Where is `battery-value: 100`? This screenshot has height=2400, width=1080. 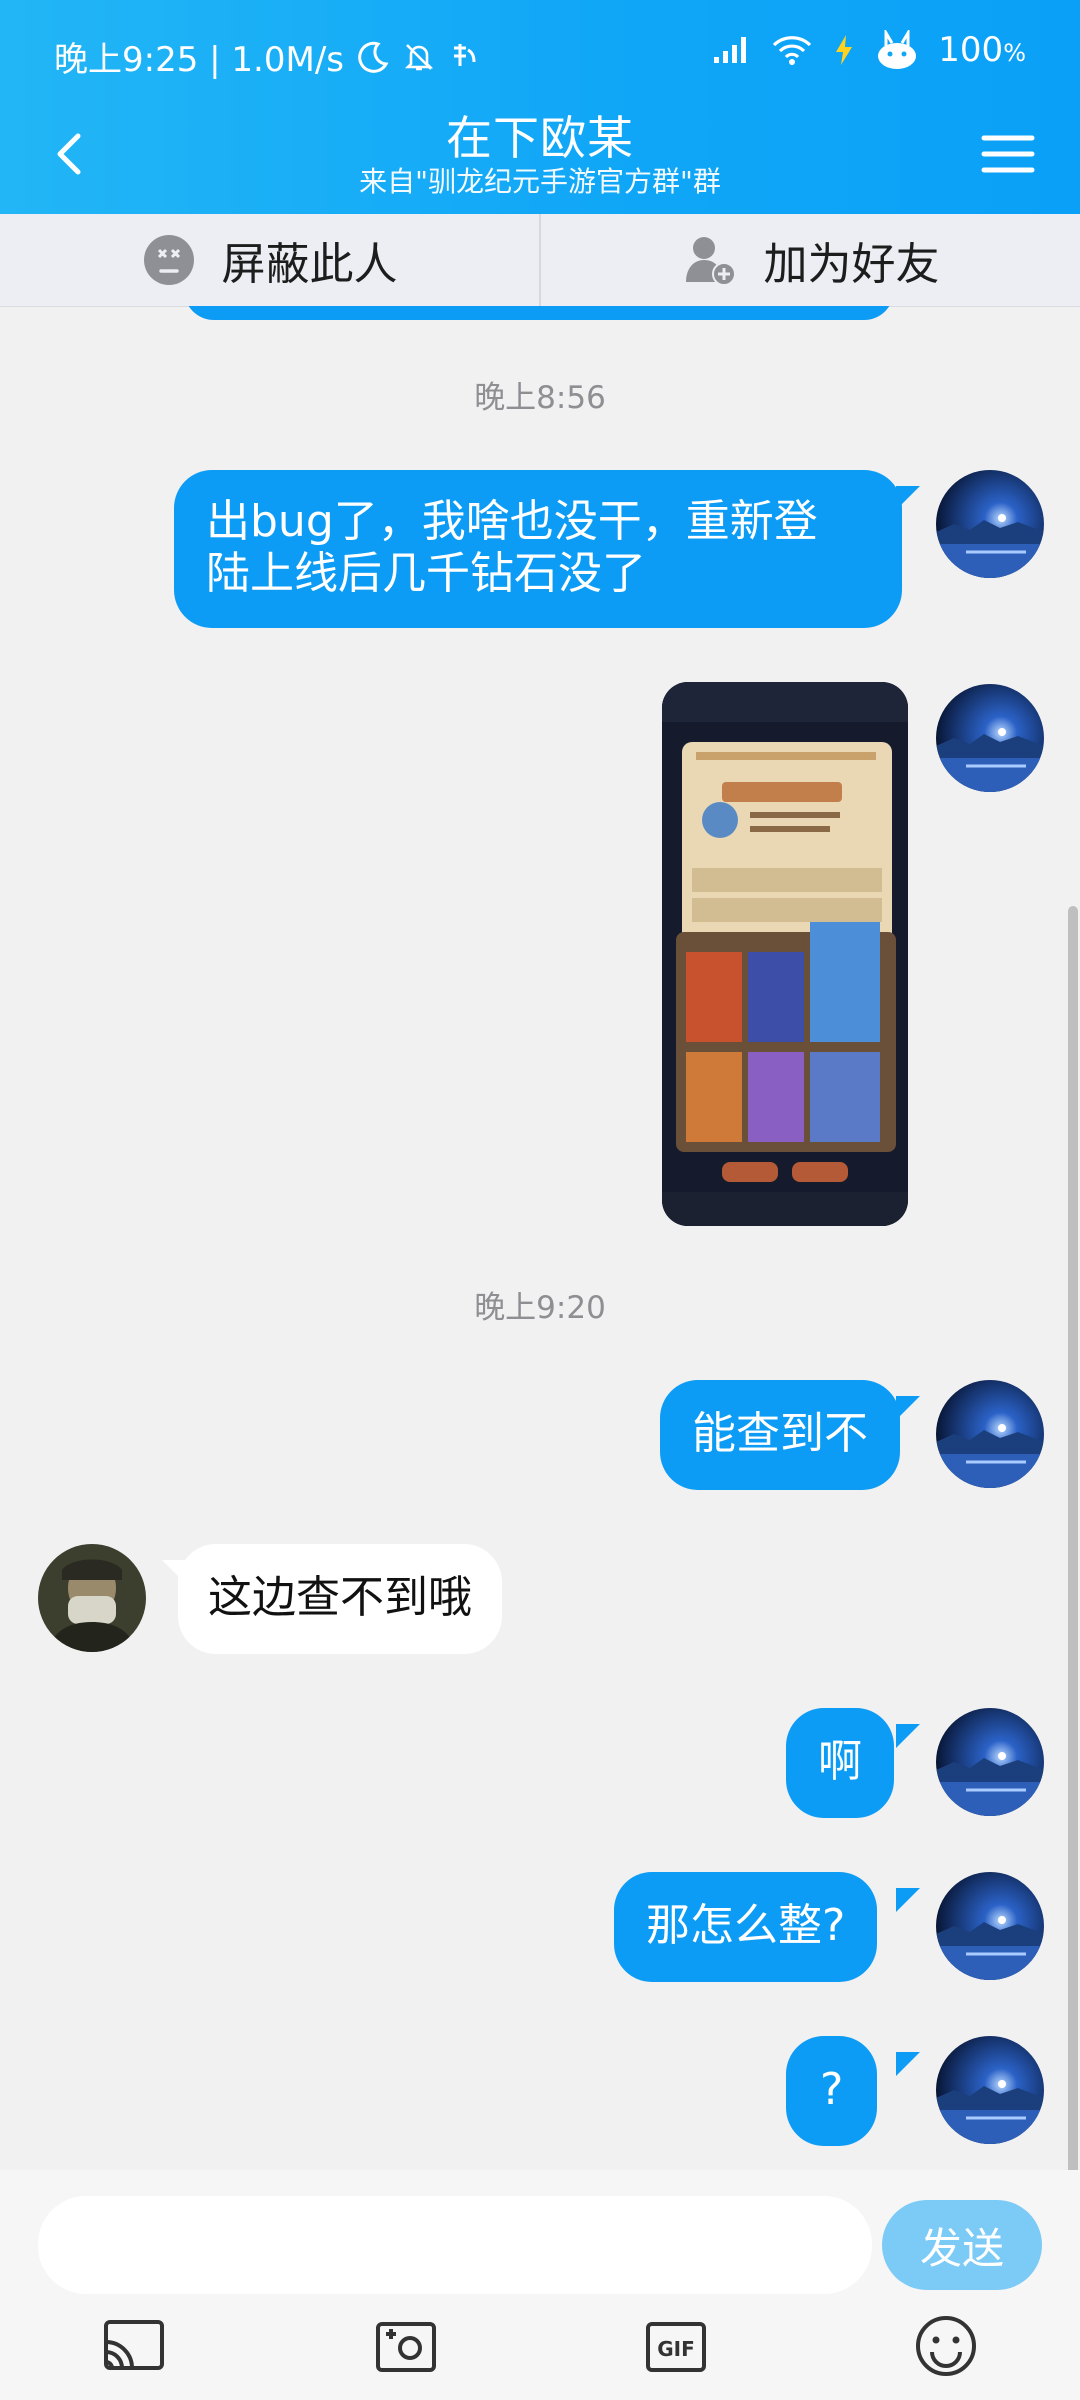 battery-value: 100 is located at coordinates (971, 50).